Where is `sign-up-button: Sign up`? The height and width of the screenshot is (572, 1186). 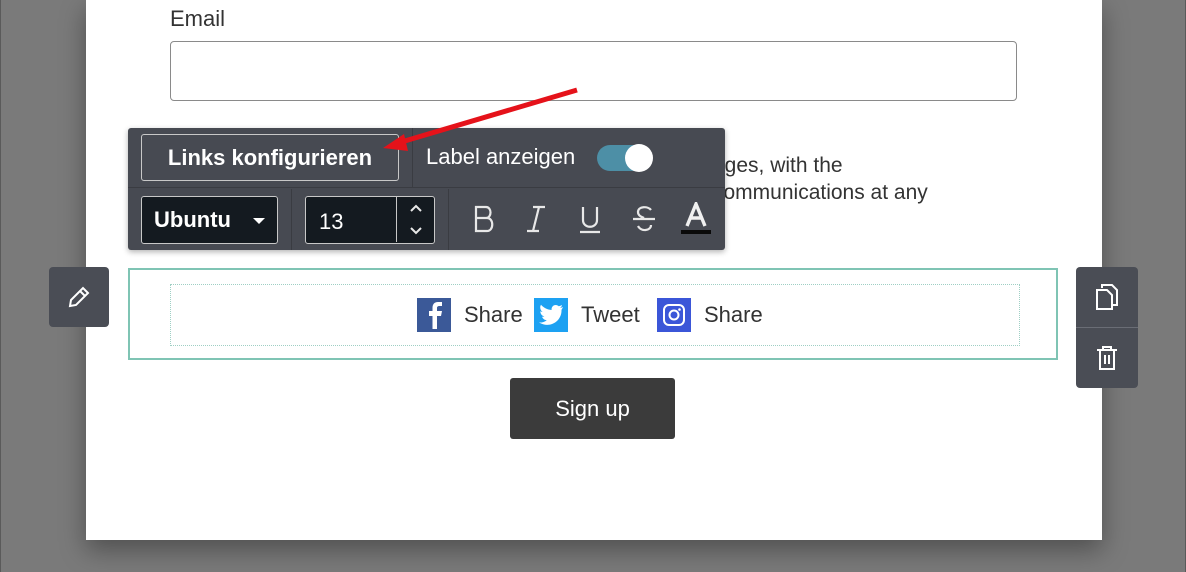 sign-up-button: Sign up is located at coordinates (592, 408).